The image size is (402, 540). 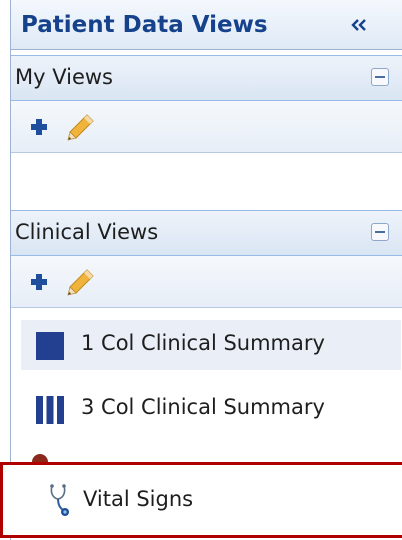 What do you see at coordinates (144, 25) in the screenshot?
I see `panel-title: Patient Data Views` at bounding box center [144, 25].